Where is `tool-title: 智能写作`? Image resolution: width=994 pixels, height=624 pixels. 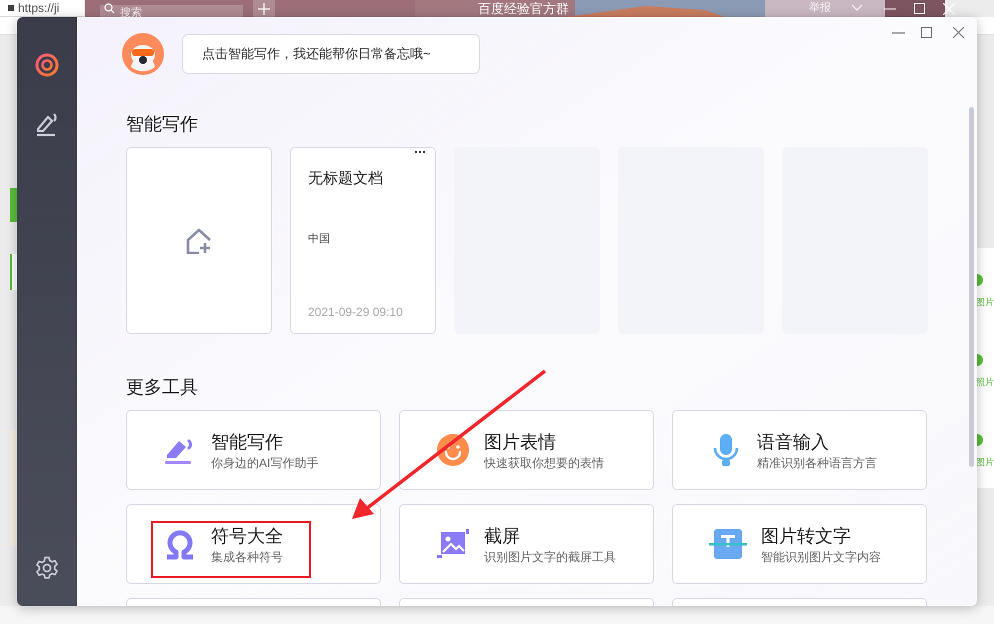
tool-title: 智能写作 is located at coordinates (247, 441).